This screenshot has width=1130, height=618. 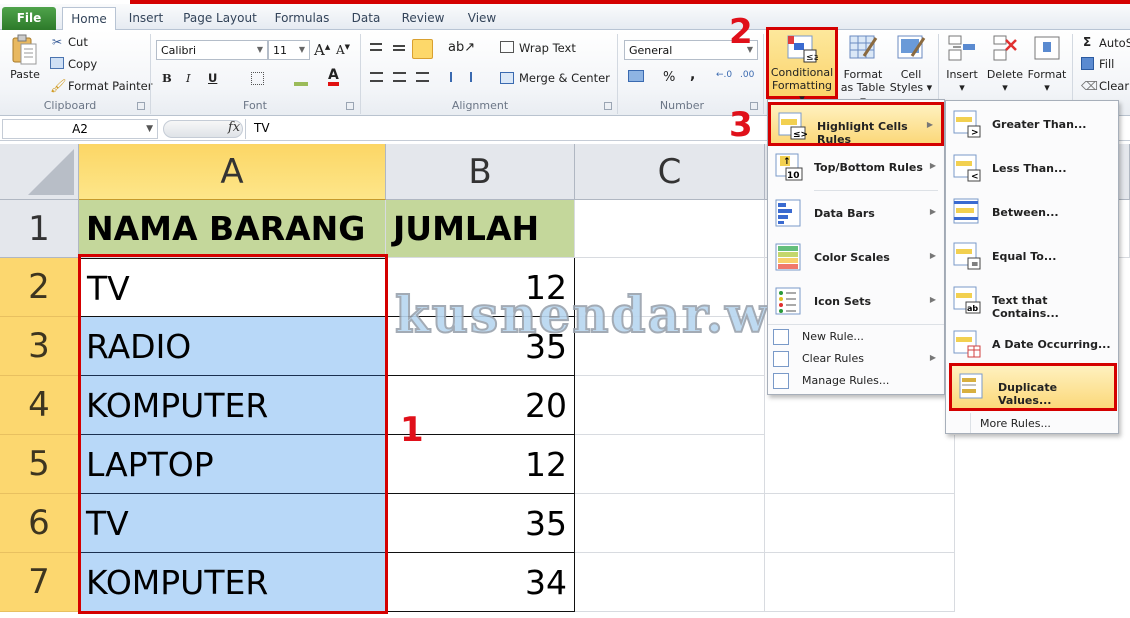 I want to click on clipboard-launcher, so click(x=141, y=106).